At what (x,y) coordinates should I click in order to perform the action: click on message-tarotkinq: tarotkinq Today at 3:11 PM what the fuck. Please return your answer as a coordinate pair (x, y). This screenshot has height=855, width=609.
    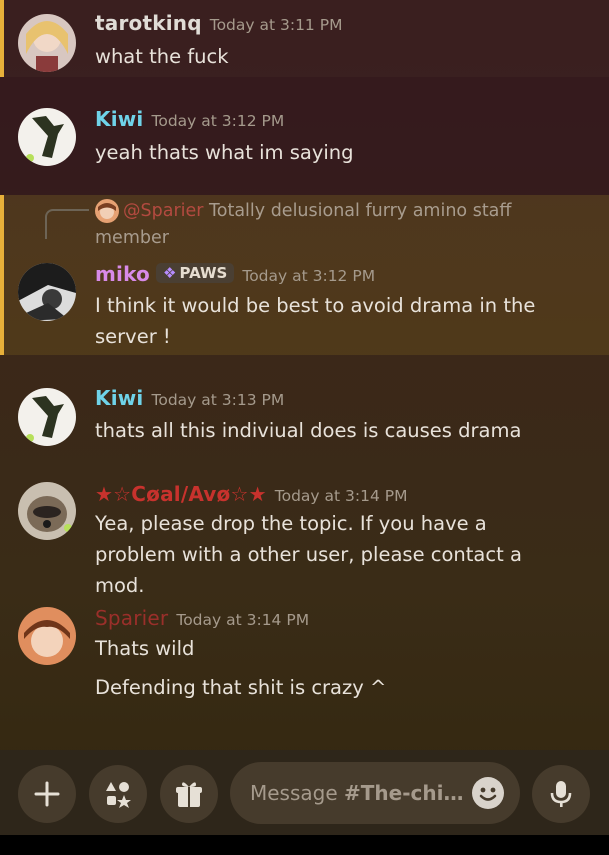
    Looking at the image, I should click on (304, 38).